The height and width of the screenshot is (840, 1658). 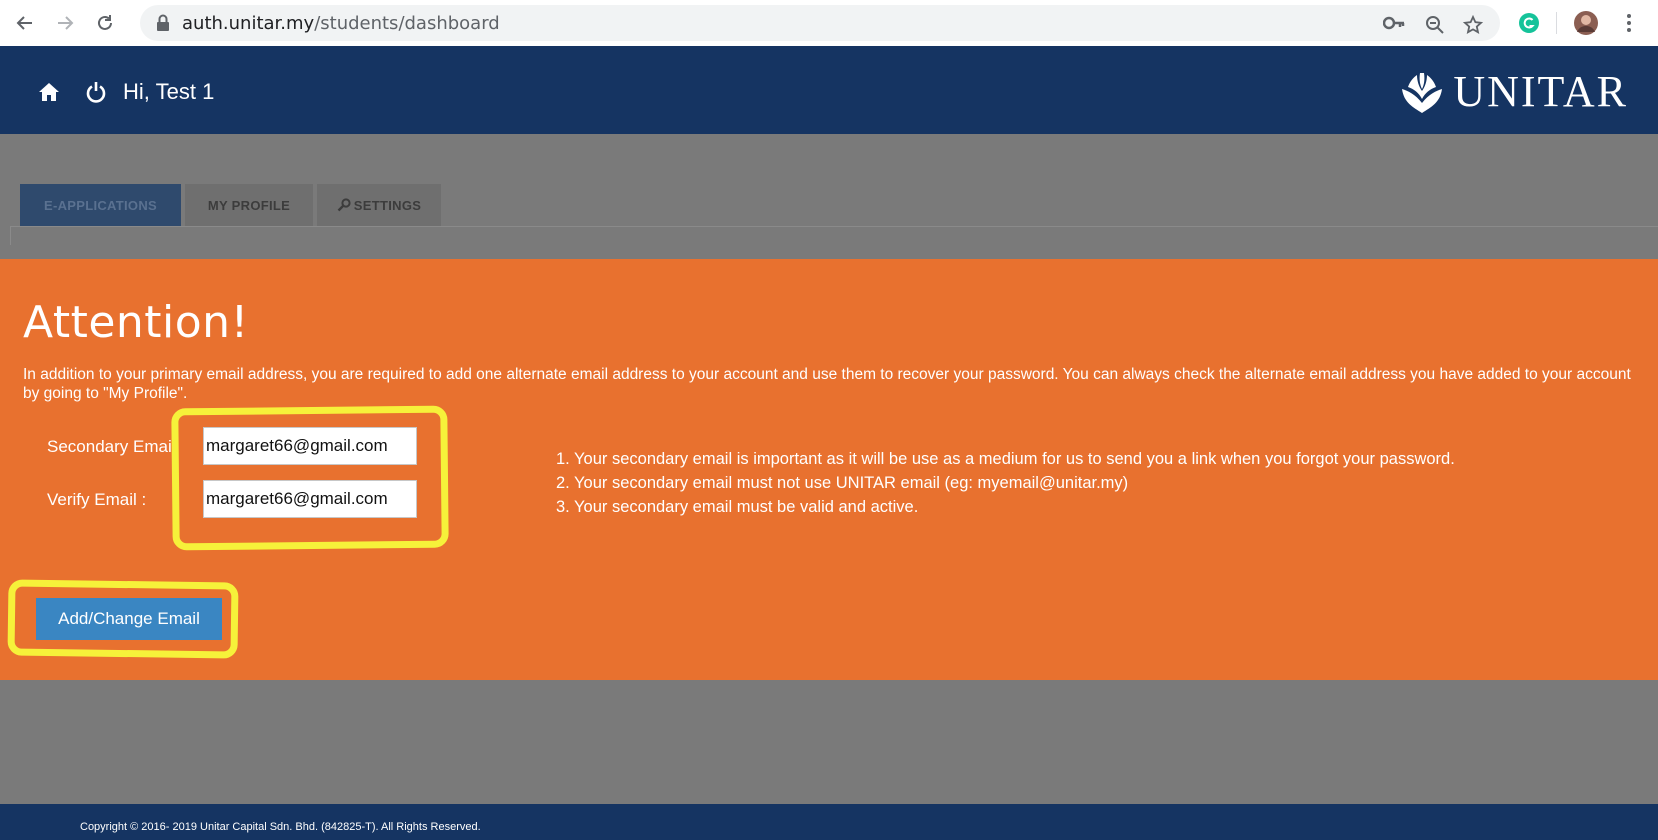 I want to click on verify-email-label: Verify Email :, so click(x=97, y=499).